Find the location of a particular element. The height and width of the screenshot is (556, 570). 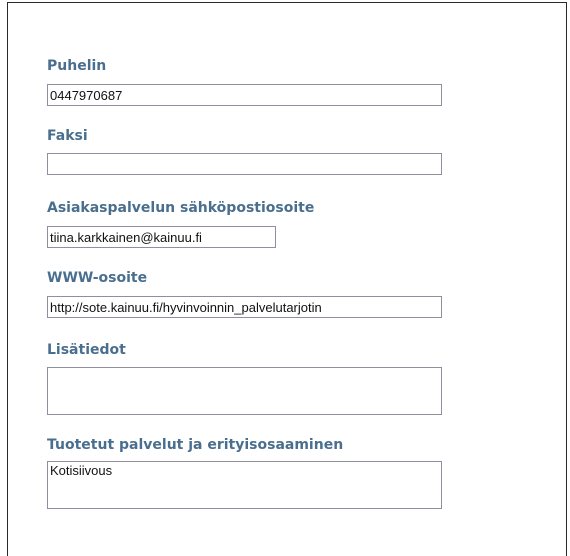

fax-label: Faksi is located at coordinates (67, 136).